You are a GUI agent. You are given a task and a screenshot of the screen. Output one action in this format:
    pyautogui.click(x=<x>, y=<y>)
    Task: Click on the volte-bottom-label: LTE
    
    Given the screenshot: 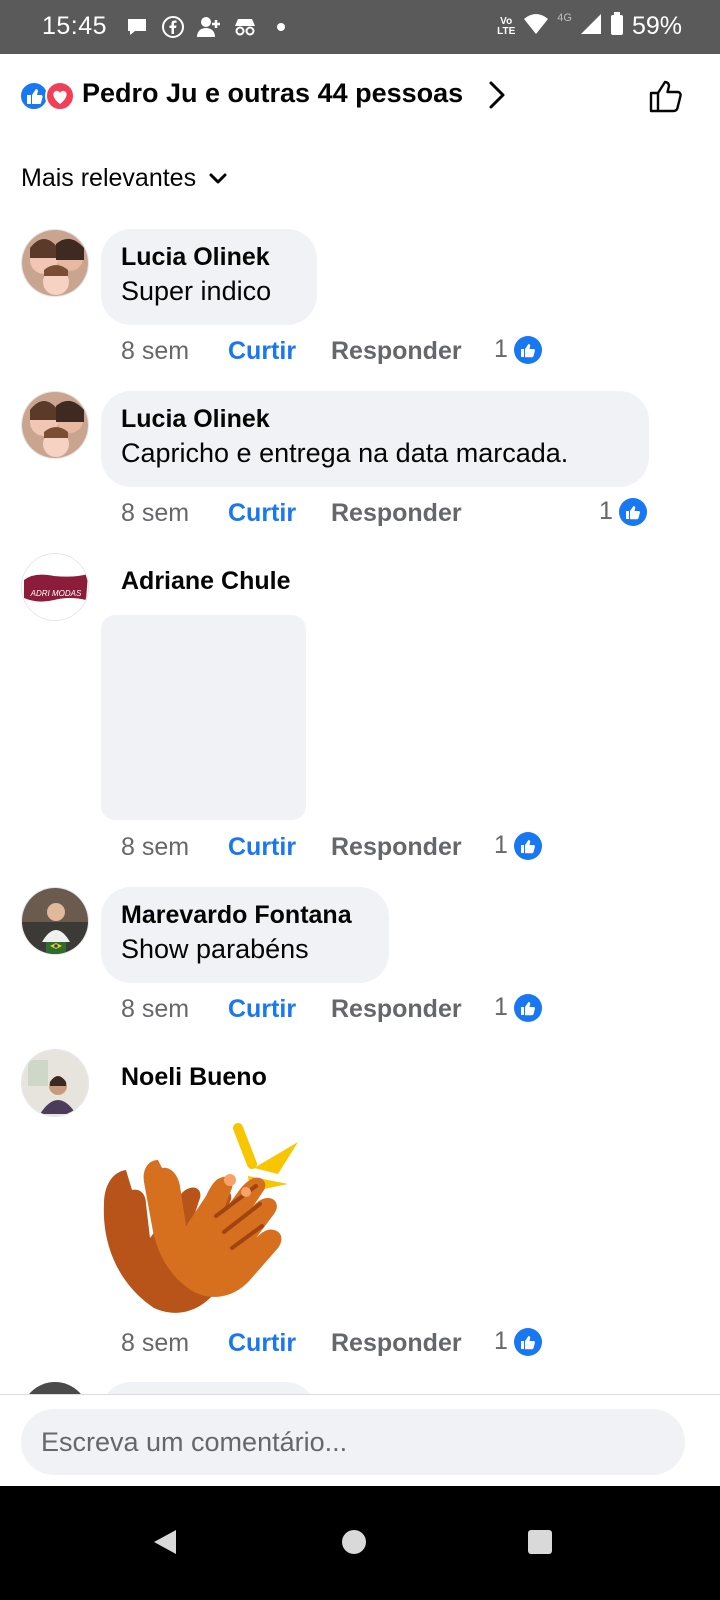 What is the action you would take?
    pyautogui.click(x=506, y=31)
    